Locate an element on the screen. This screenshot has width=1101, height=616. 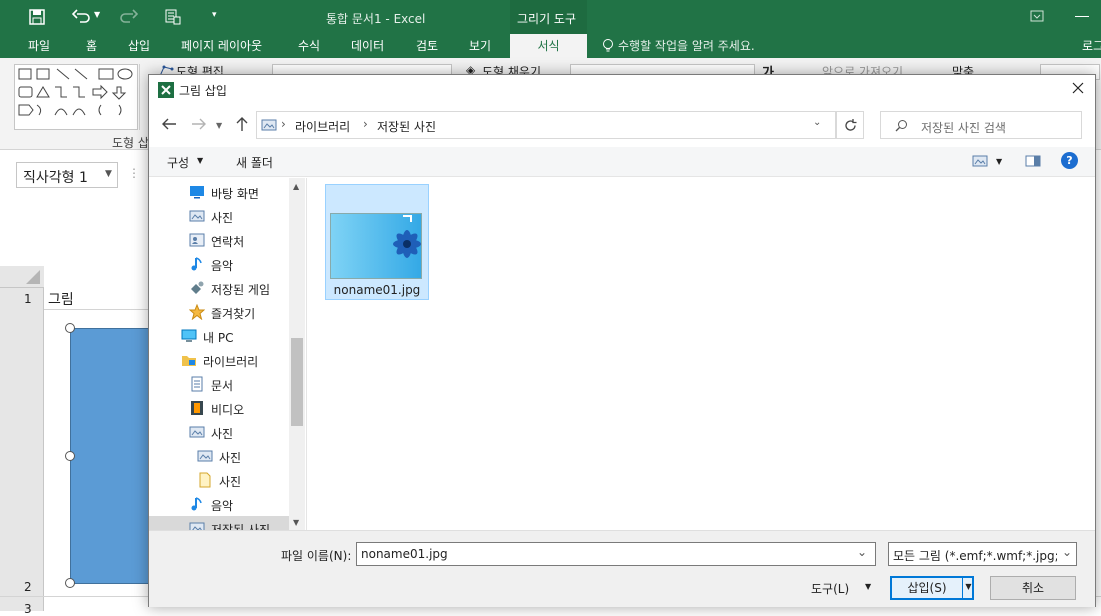
tab-file: 파일 is located at coordinates (39, 45).